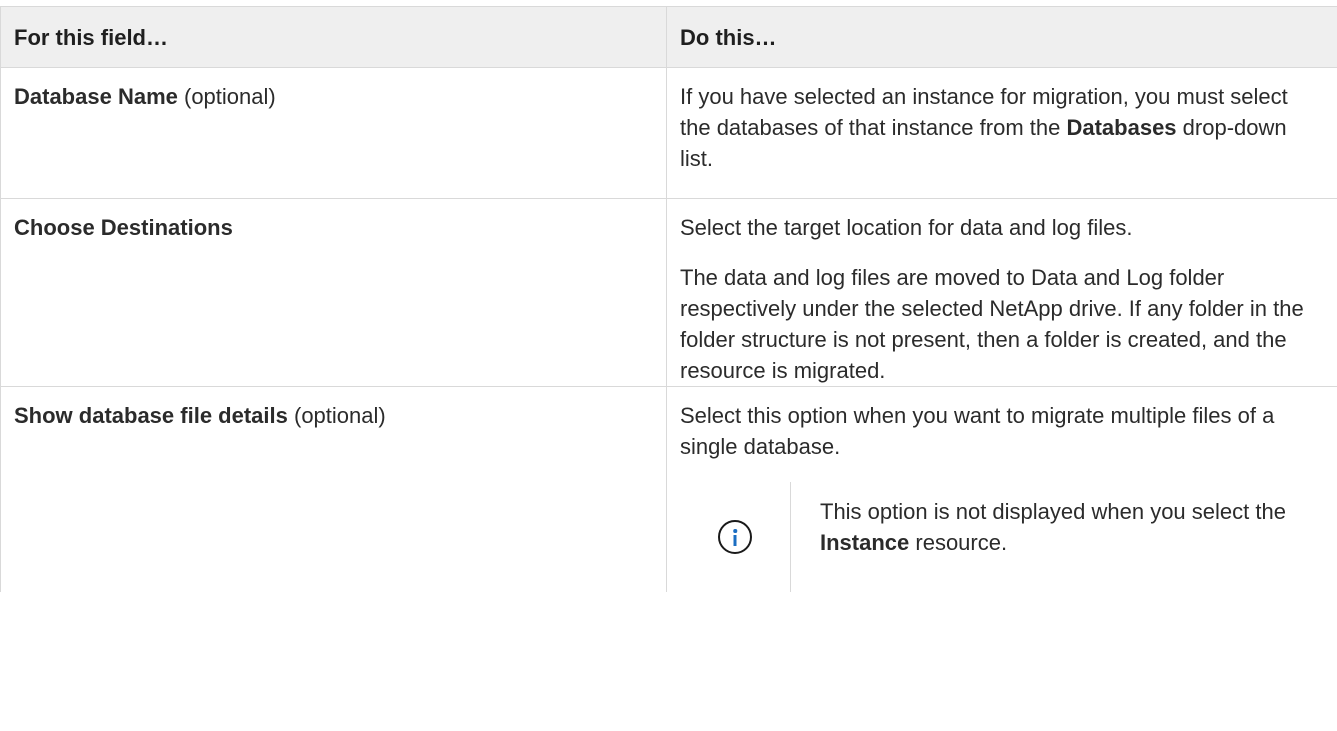 The height and width of the screenshot is (731, 1337). Describe the element at coordinates (865, 542) in the screenshot. I see `note-text-emphasis: Instance` at that location.